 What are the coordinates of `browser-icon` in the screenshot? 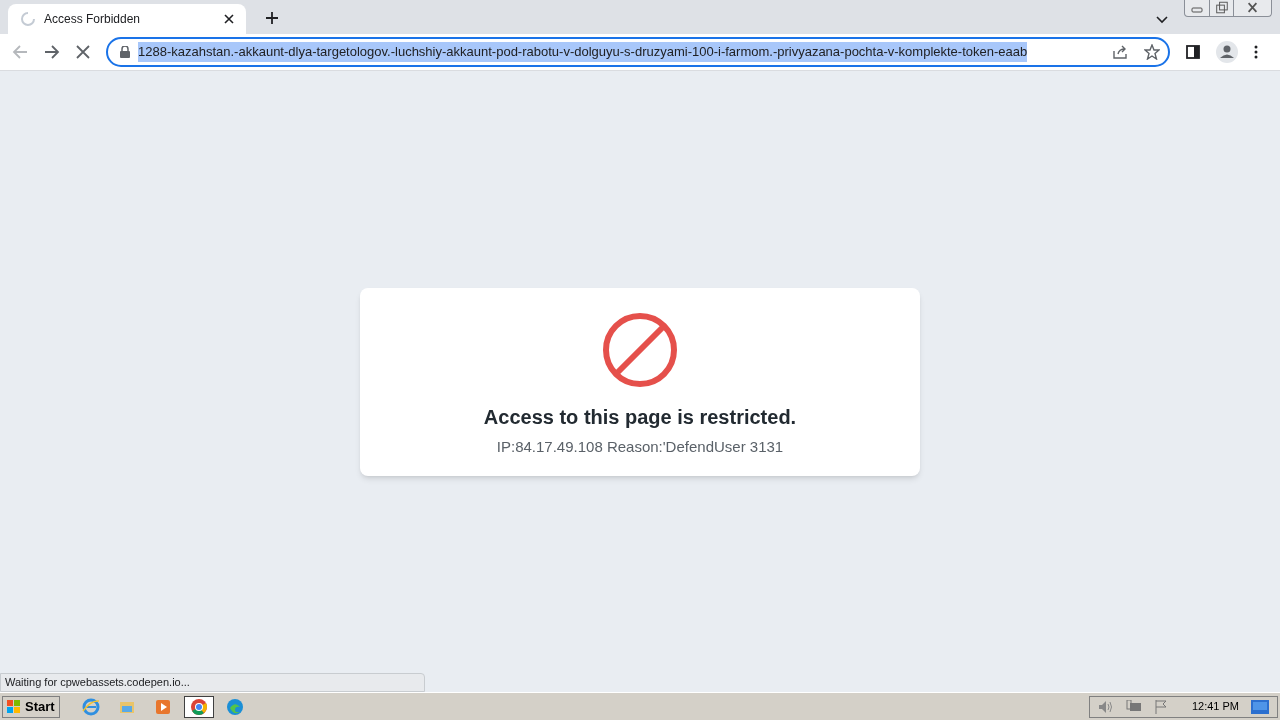 It's located at (198, 706).